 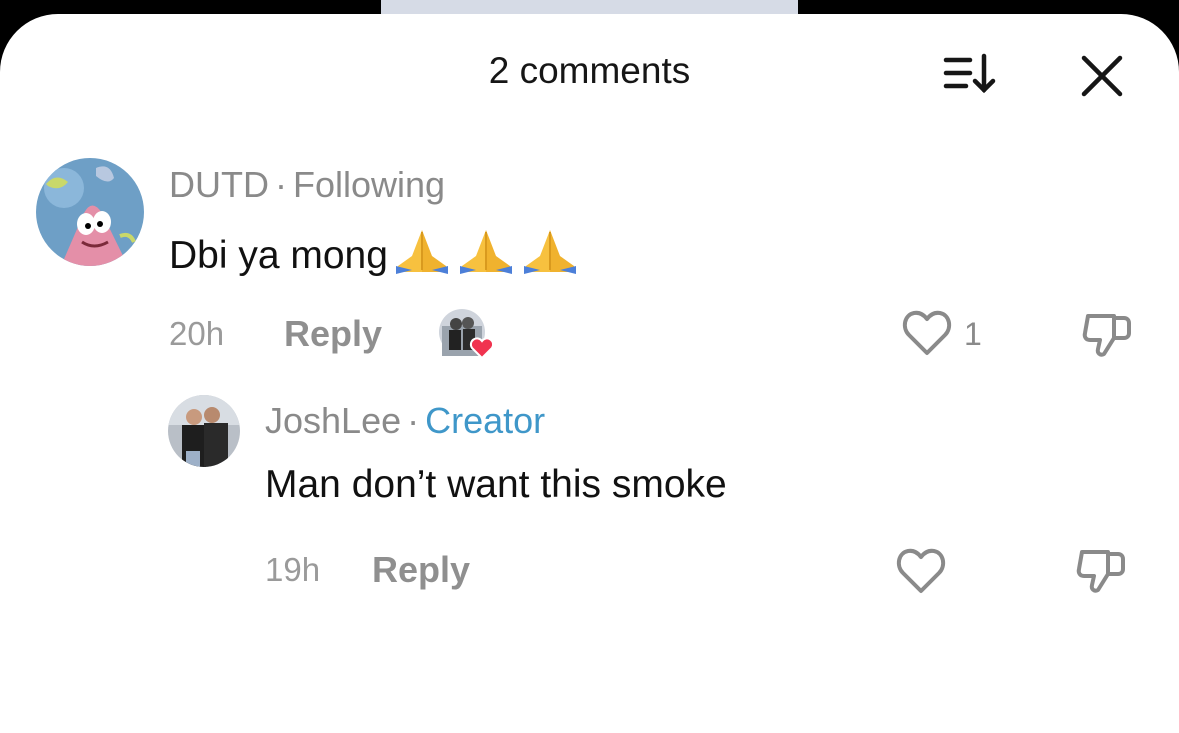 I want to click on comment-author: DUTD, so click(x=219, y=184).